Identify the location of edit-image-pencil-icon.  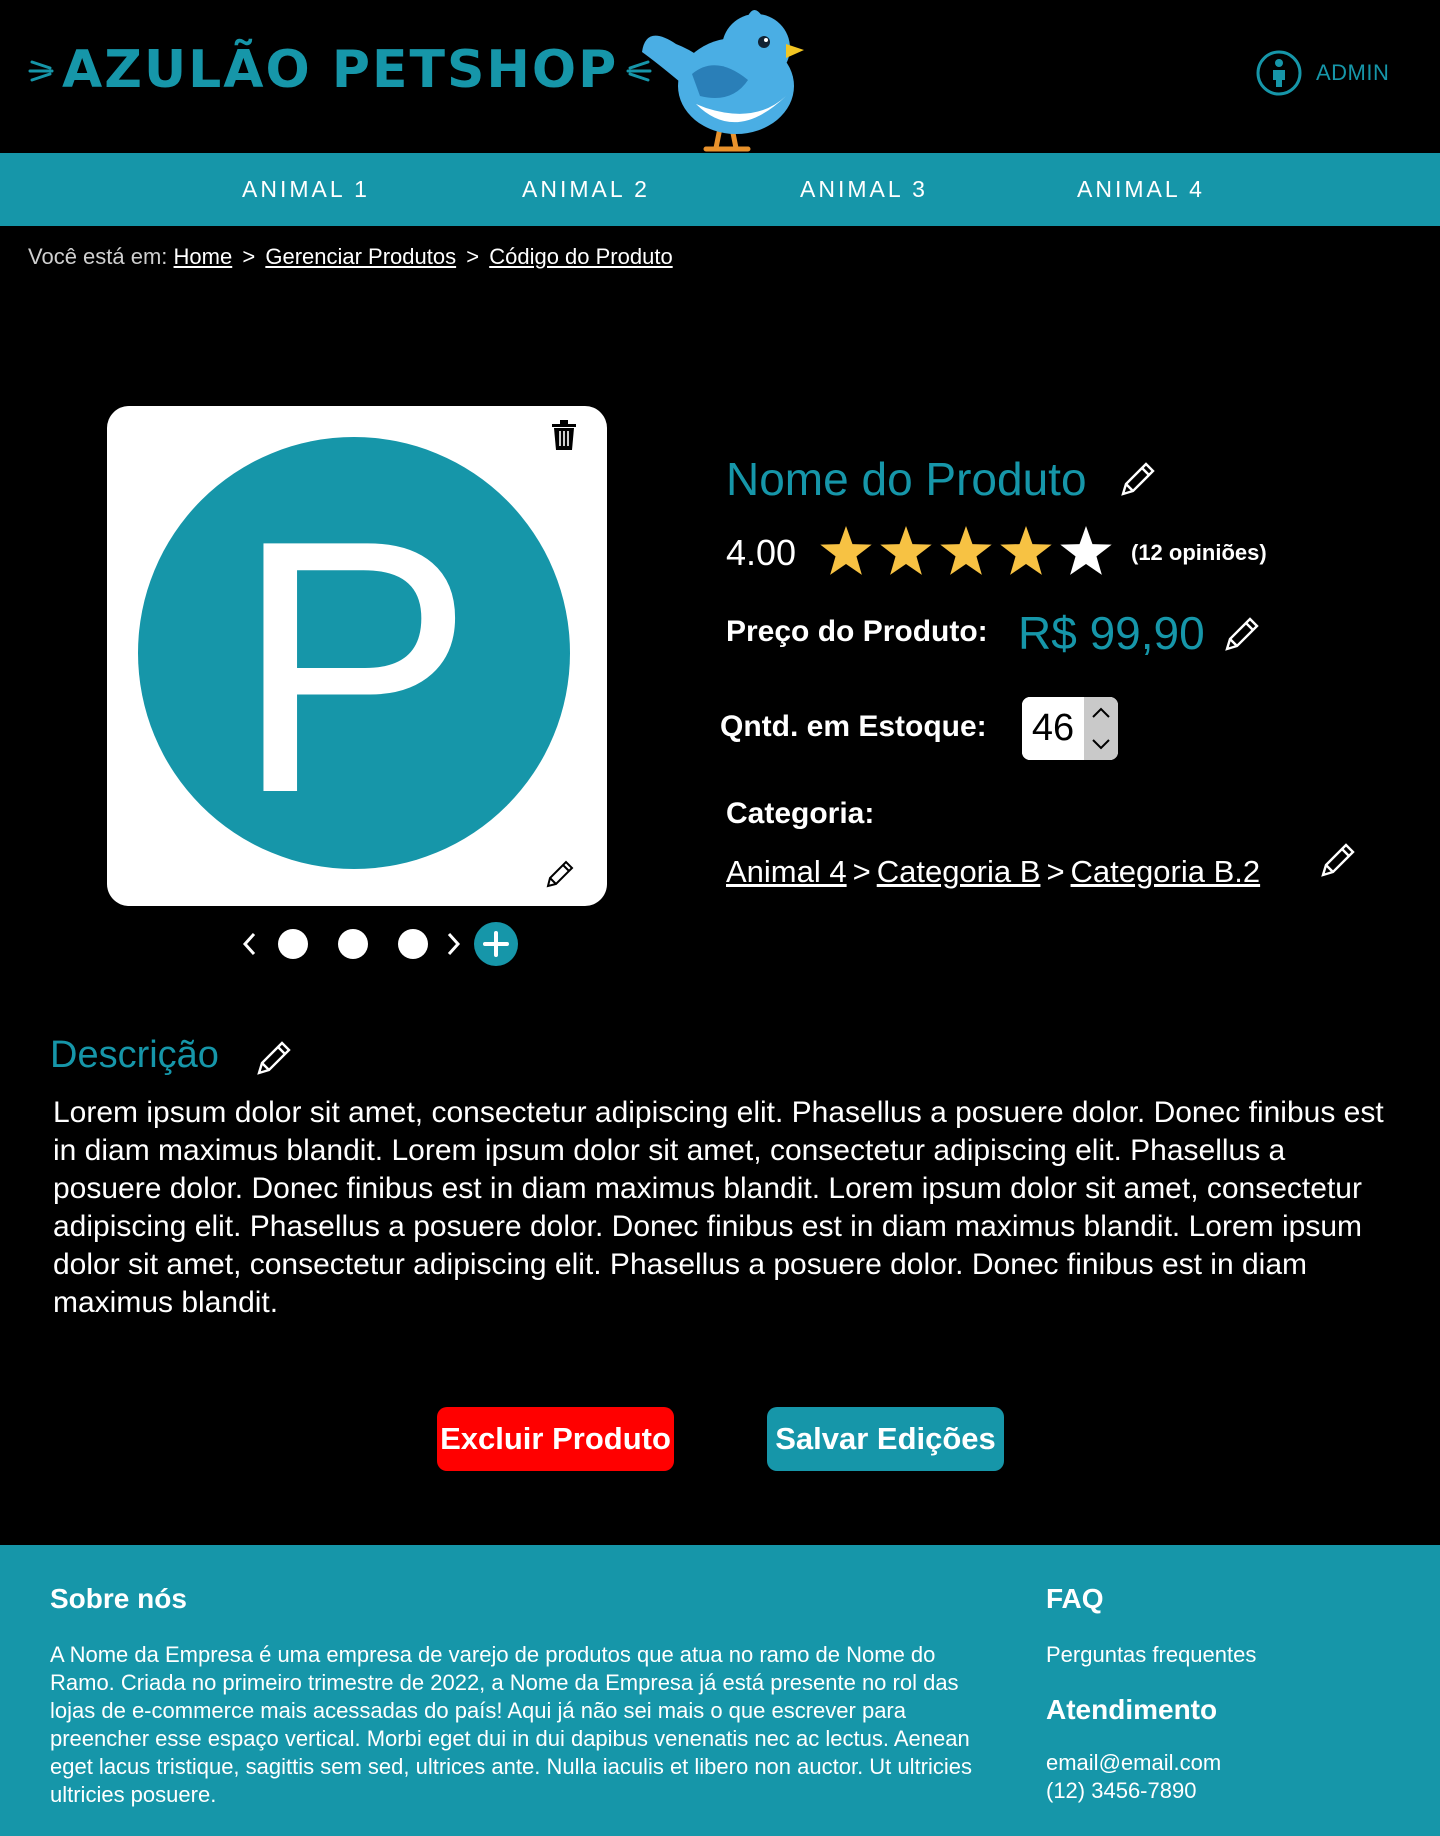
(560, 874).